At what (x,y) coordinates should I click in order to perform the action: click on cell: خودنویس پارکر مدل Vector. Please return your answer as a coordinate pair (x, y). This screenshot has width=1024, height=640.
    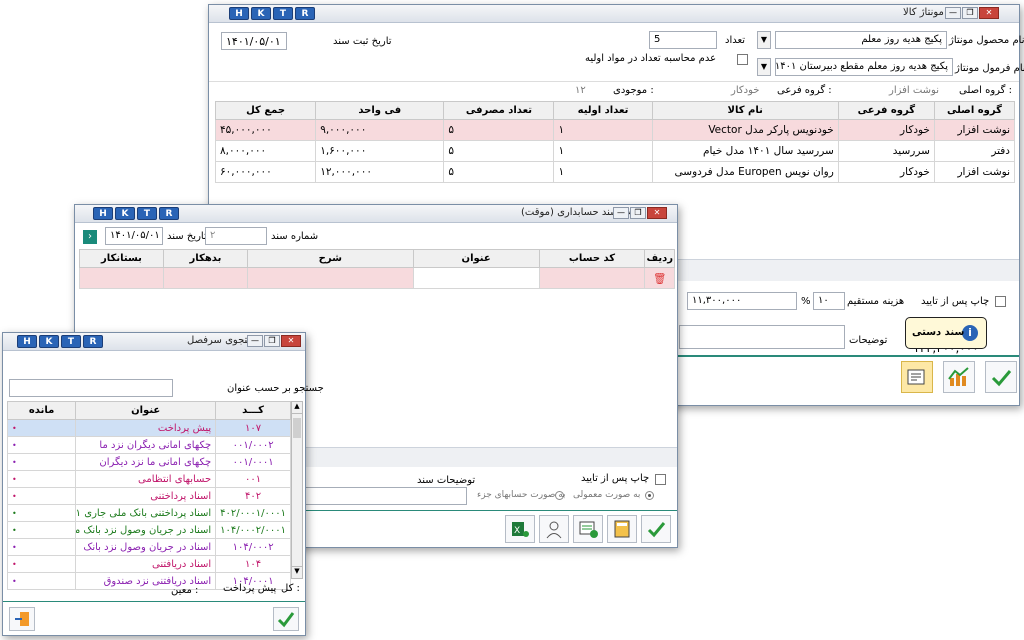
    Looking at the image, I should click on (745, 130).